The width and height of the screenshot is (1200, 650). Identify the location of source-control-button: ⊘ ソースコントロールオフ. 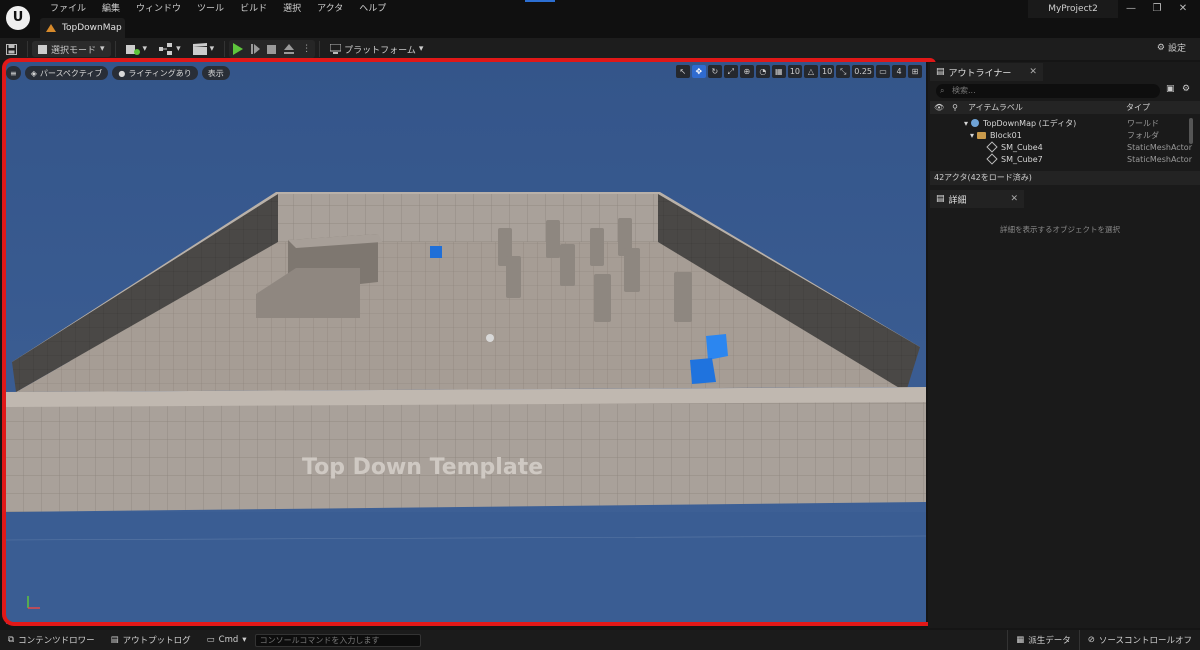
(1139, 640).